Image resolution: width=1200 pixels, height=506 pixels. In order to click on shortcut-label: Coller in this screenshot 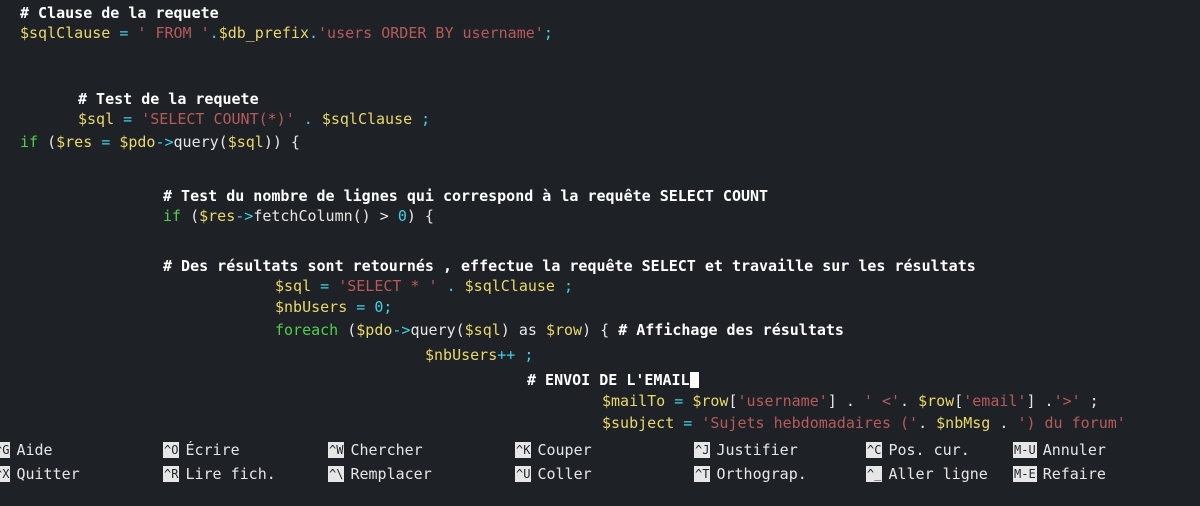, I will do `click(564, 474)`.